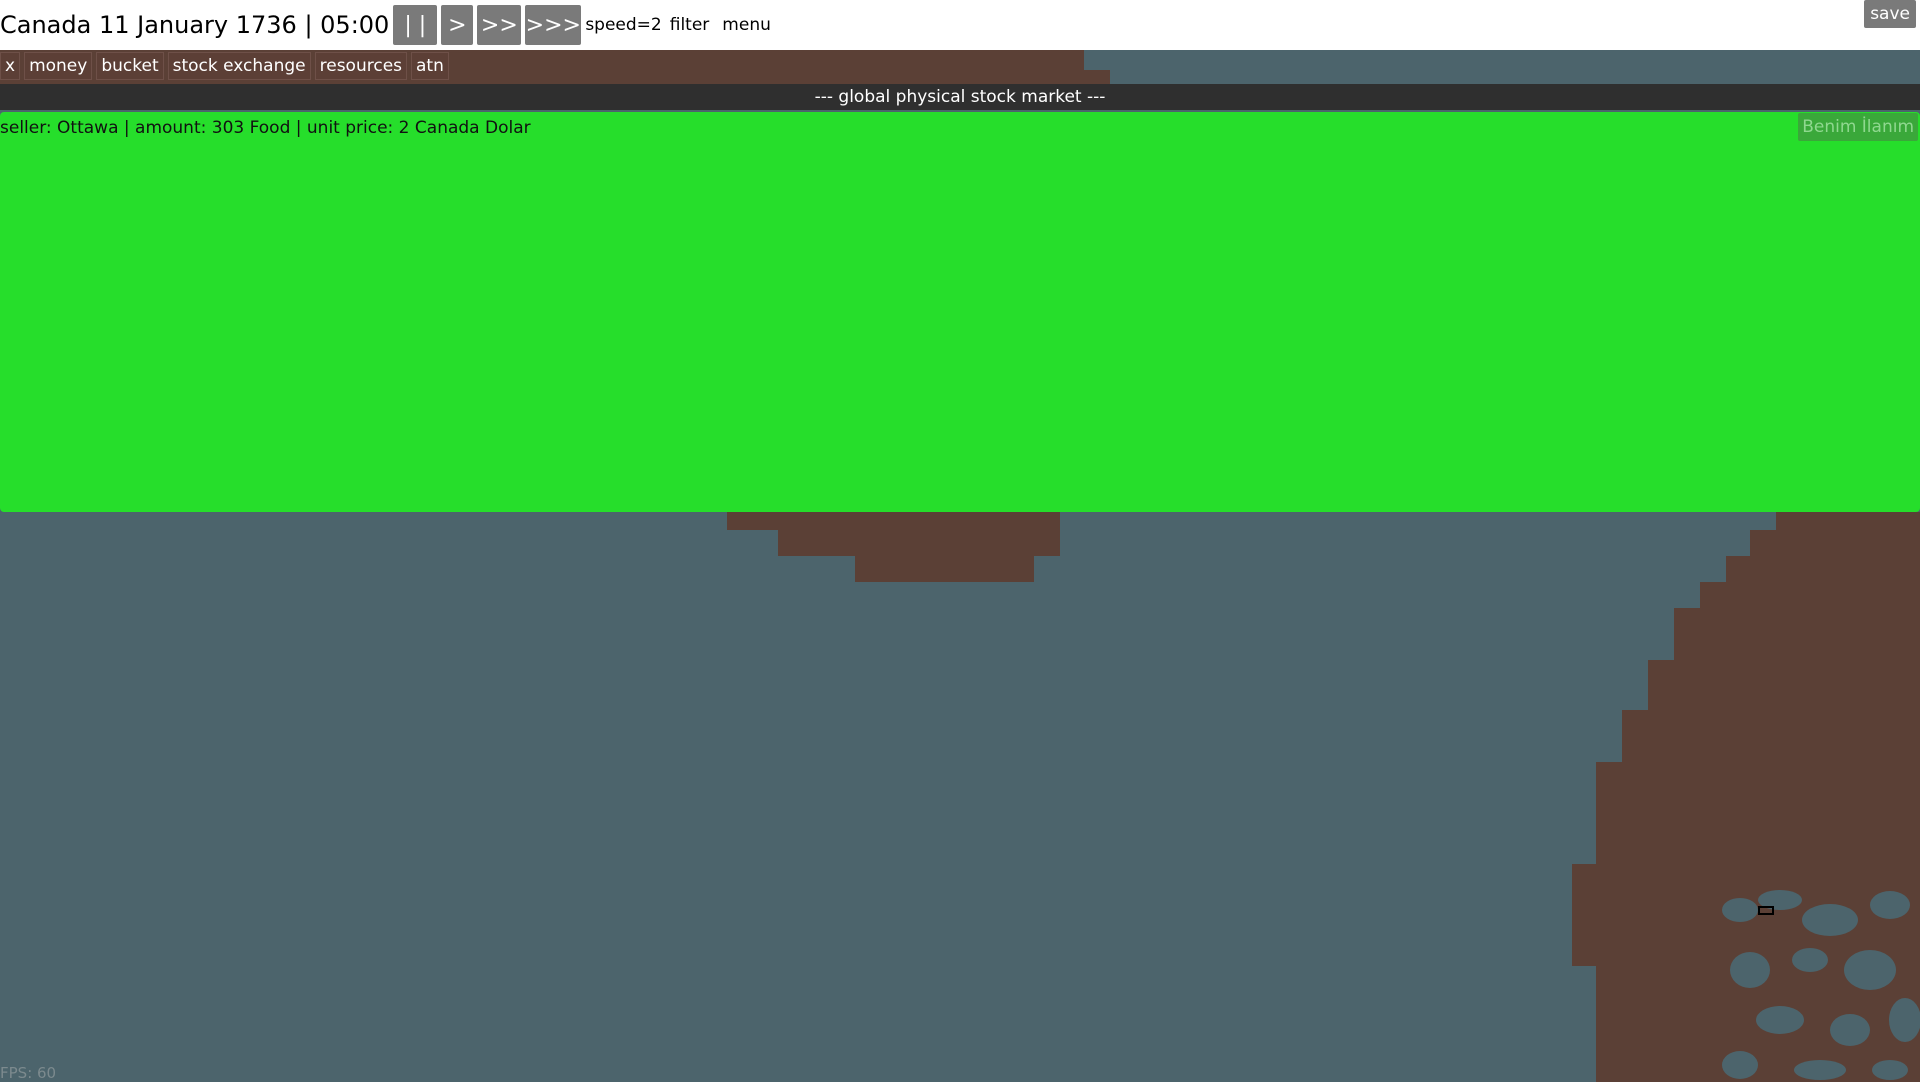 This screenshot has width=1920, height=1082. What do you see at coordinates (130, 66) in the screenshot?
I see `tab-bucket: bucket` at bounding box center [130, 66].